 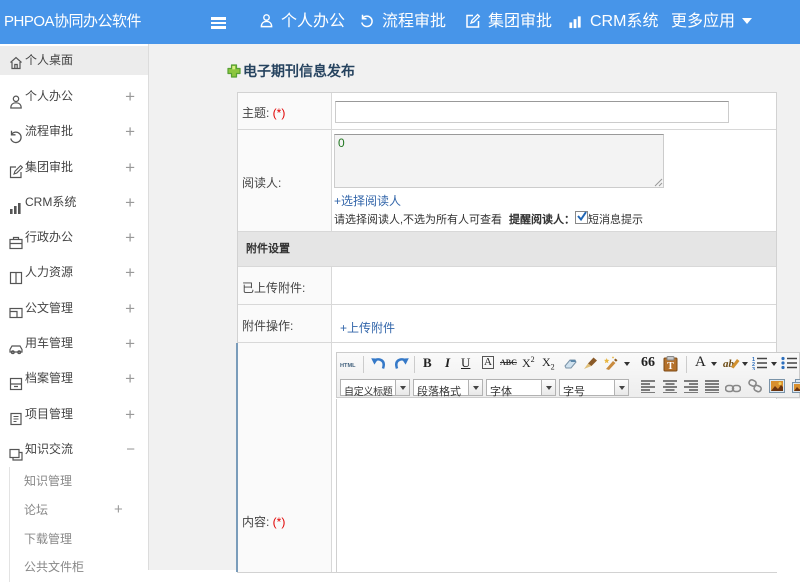 What do you see at coordinates (729, 364) in the screenshot?
I see `svg-text: ab` at bounding box center [729, 364].